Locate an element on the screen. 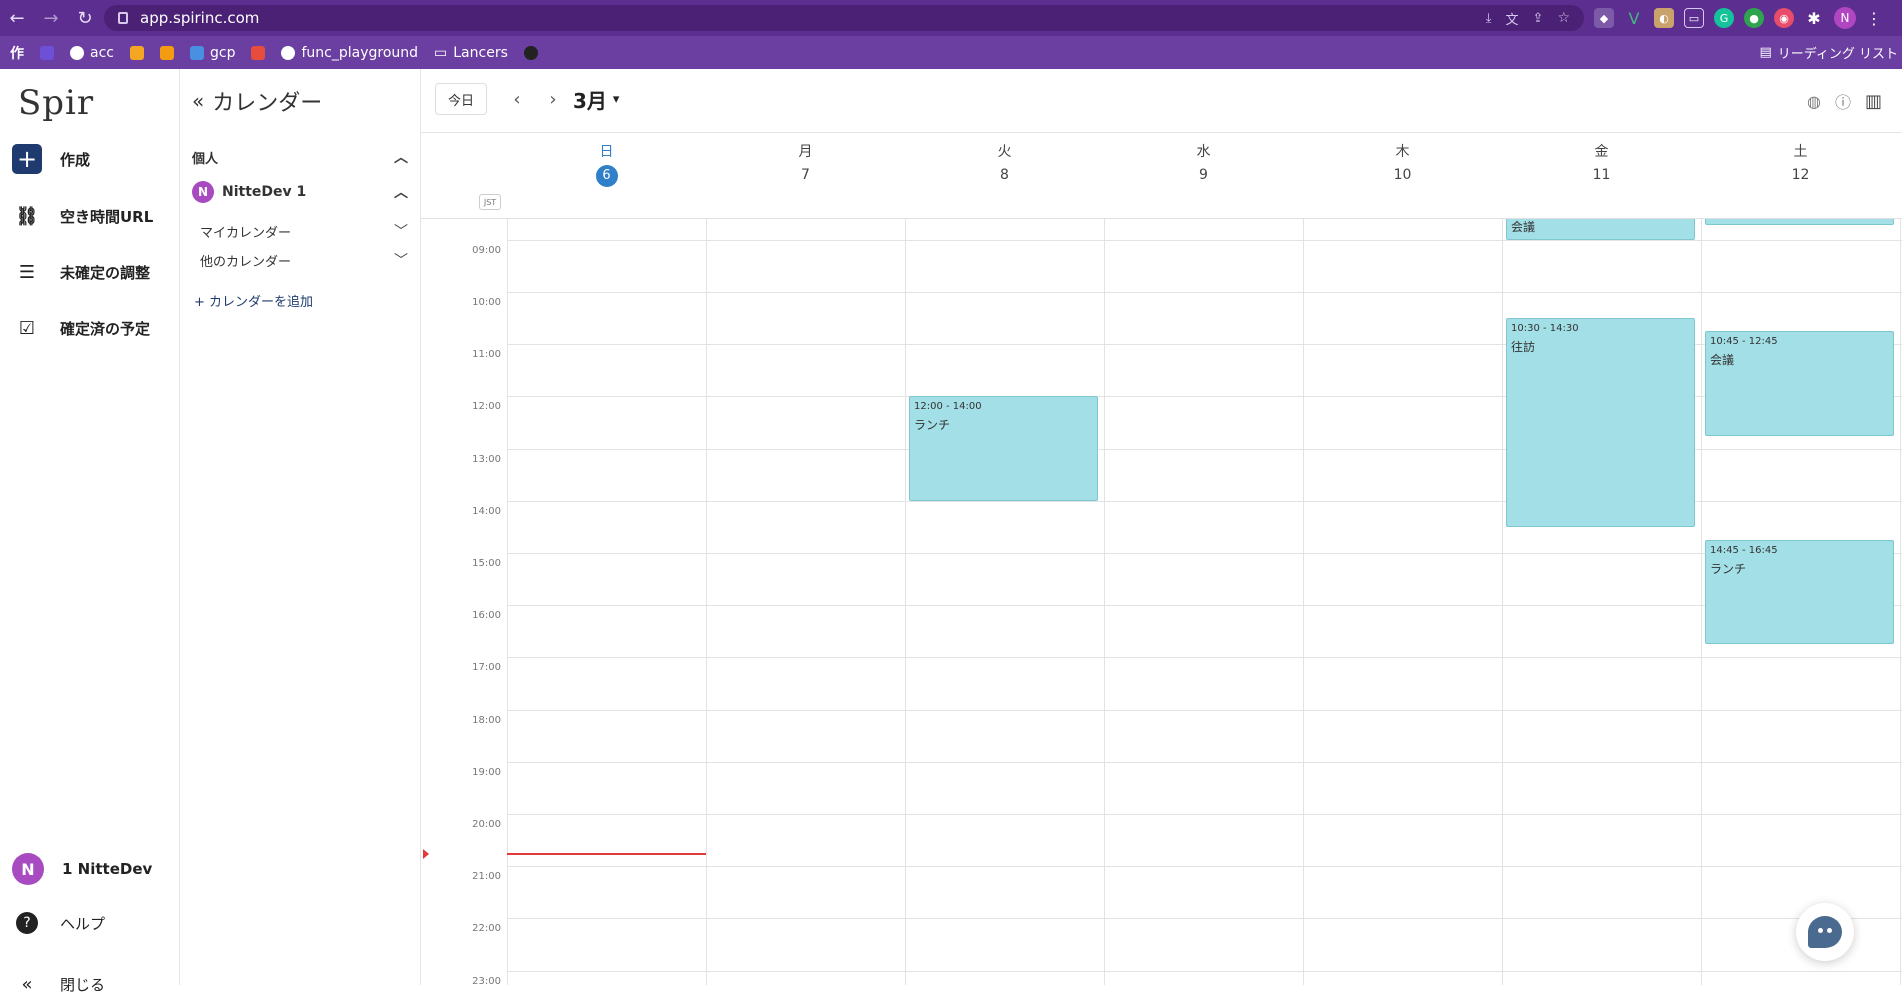 The width and height of the screenshot is (1902, 999). calendar-event: 14:45 - 16:45 ランチ is located at coordinates (1799, 592).